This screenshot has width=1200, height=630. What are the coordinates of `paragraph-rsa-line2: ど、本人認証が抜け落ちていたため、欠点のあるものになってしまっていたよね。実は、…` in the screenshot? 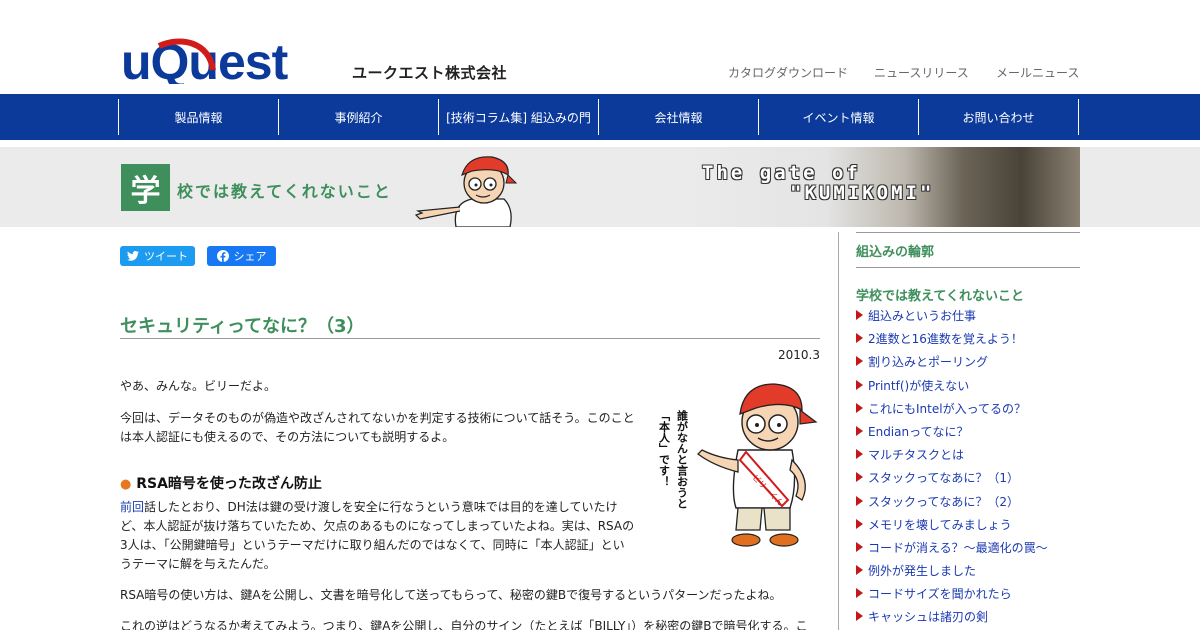 It's located at (377, 526).